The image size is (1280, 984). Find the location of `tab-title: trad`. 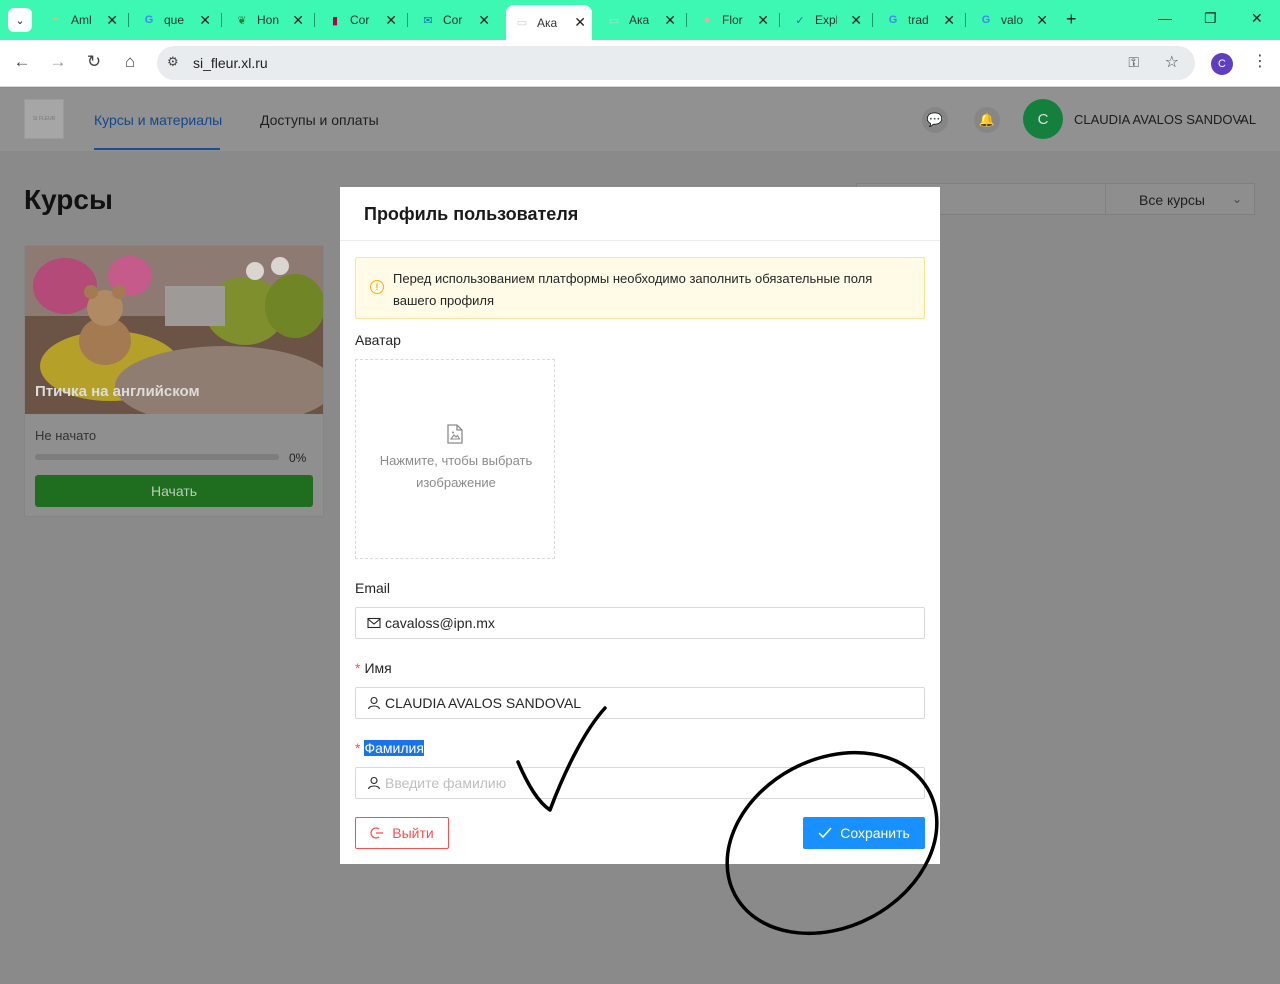

tab-title: trad is located at coordinates (918, 20).